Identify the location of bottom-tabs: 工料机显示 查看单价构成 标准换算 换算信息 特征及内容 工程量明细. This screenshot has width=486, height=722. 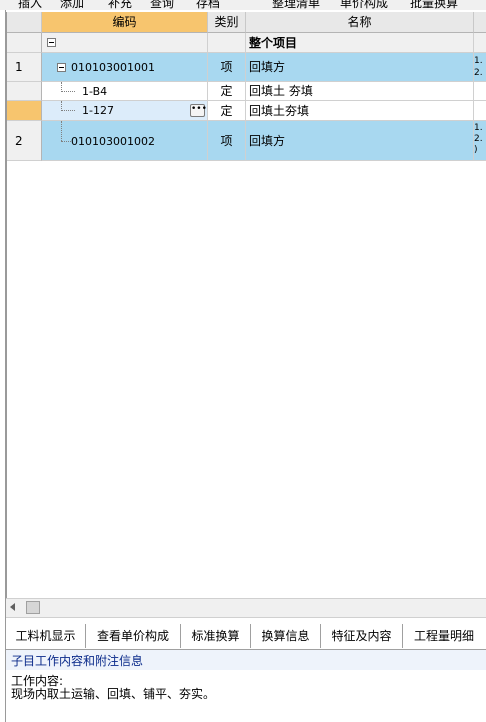
(246, 636).